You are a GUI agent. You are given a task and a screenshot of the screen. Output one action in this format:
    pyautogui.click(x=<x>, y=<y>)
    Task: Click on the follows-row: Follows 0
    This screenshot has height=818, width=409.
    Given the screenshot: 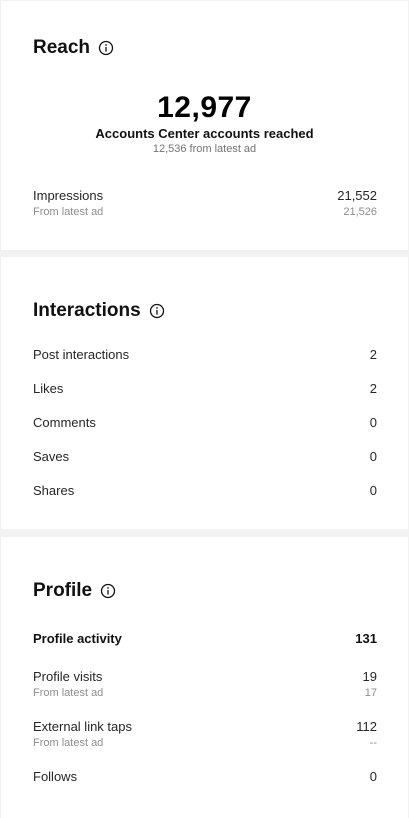 What is the action you would take?
    pyautogui.click(x=205, y=777)
    